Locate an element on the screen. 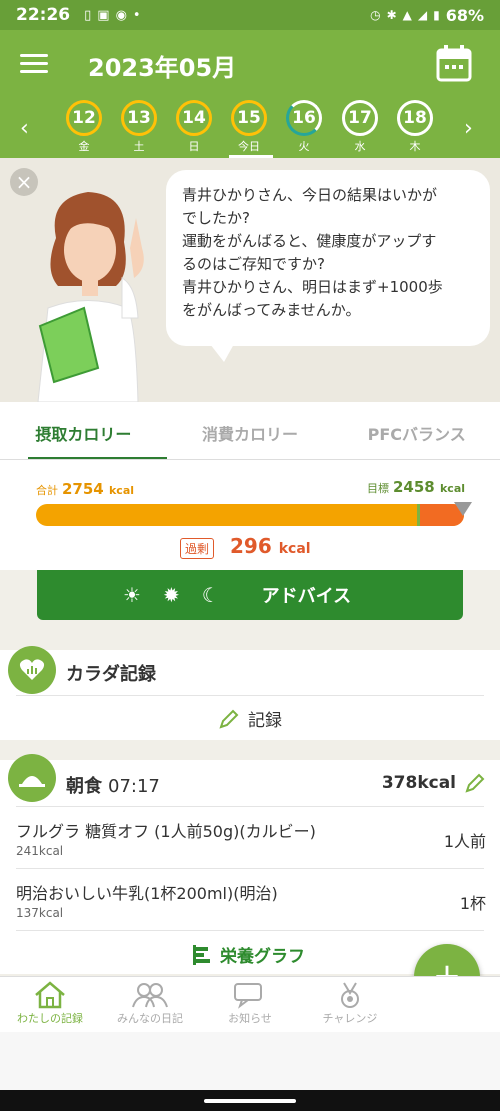 The height and width of the screenshot is (1111, 500). meal-time: 07:17 is located at coordinates (134, 786).